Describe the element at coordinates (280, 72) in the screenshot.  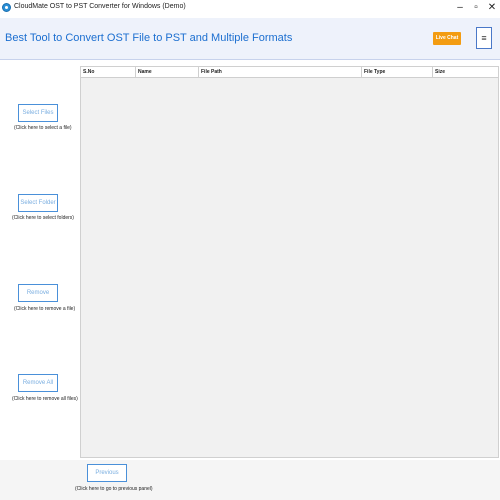
I see `column-header-file-path: File Path` at that location.